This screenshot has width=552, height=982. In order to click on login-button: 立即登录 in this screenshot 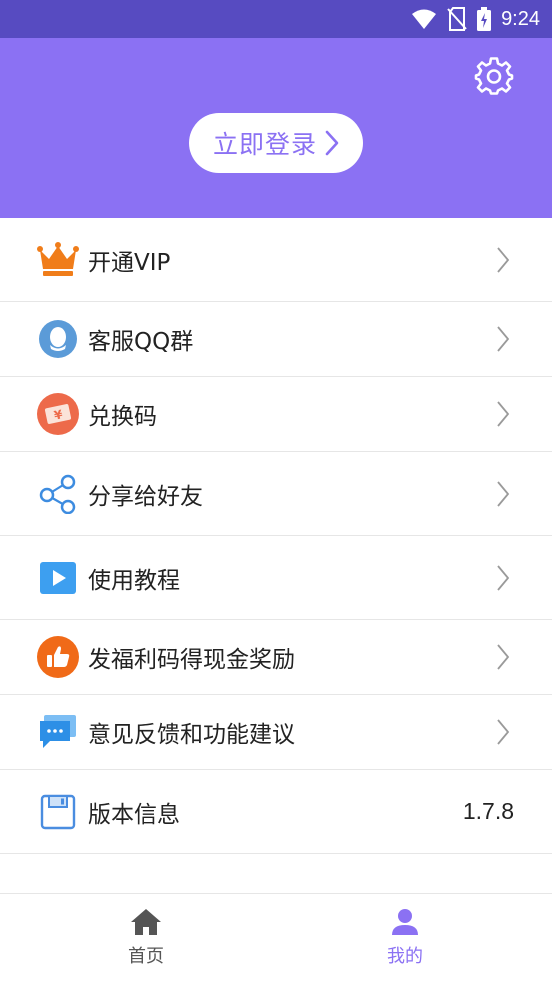, I will do `click(276, 143)`.